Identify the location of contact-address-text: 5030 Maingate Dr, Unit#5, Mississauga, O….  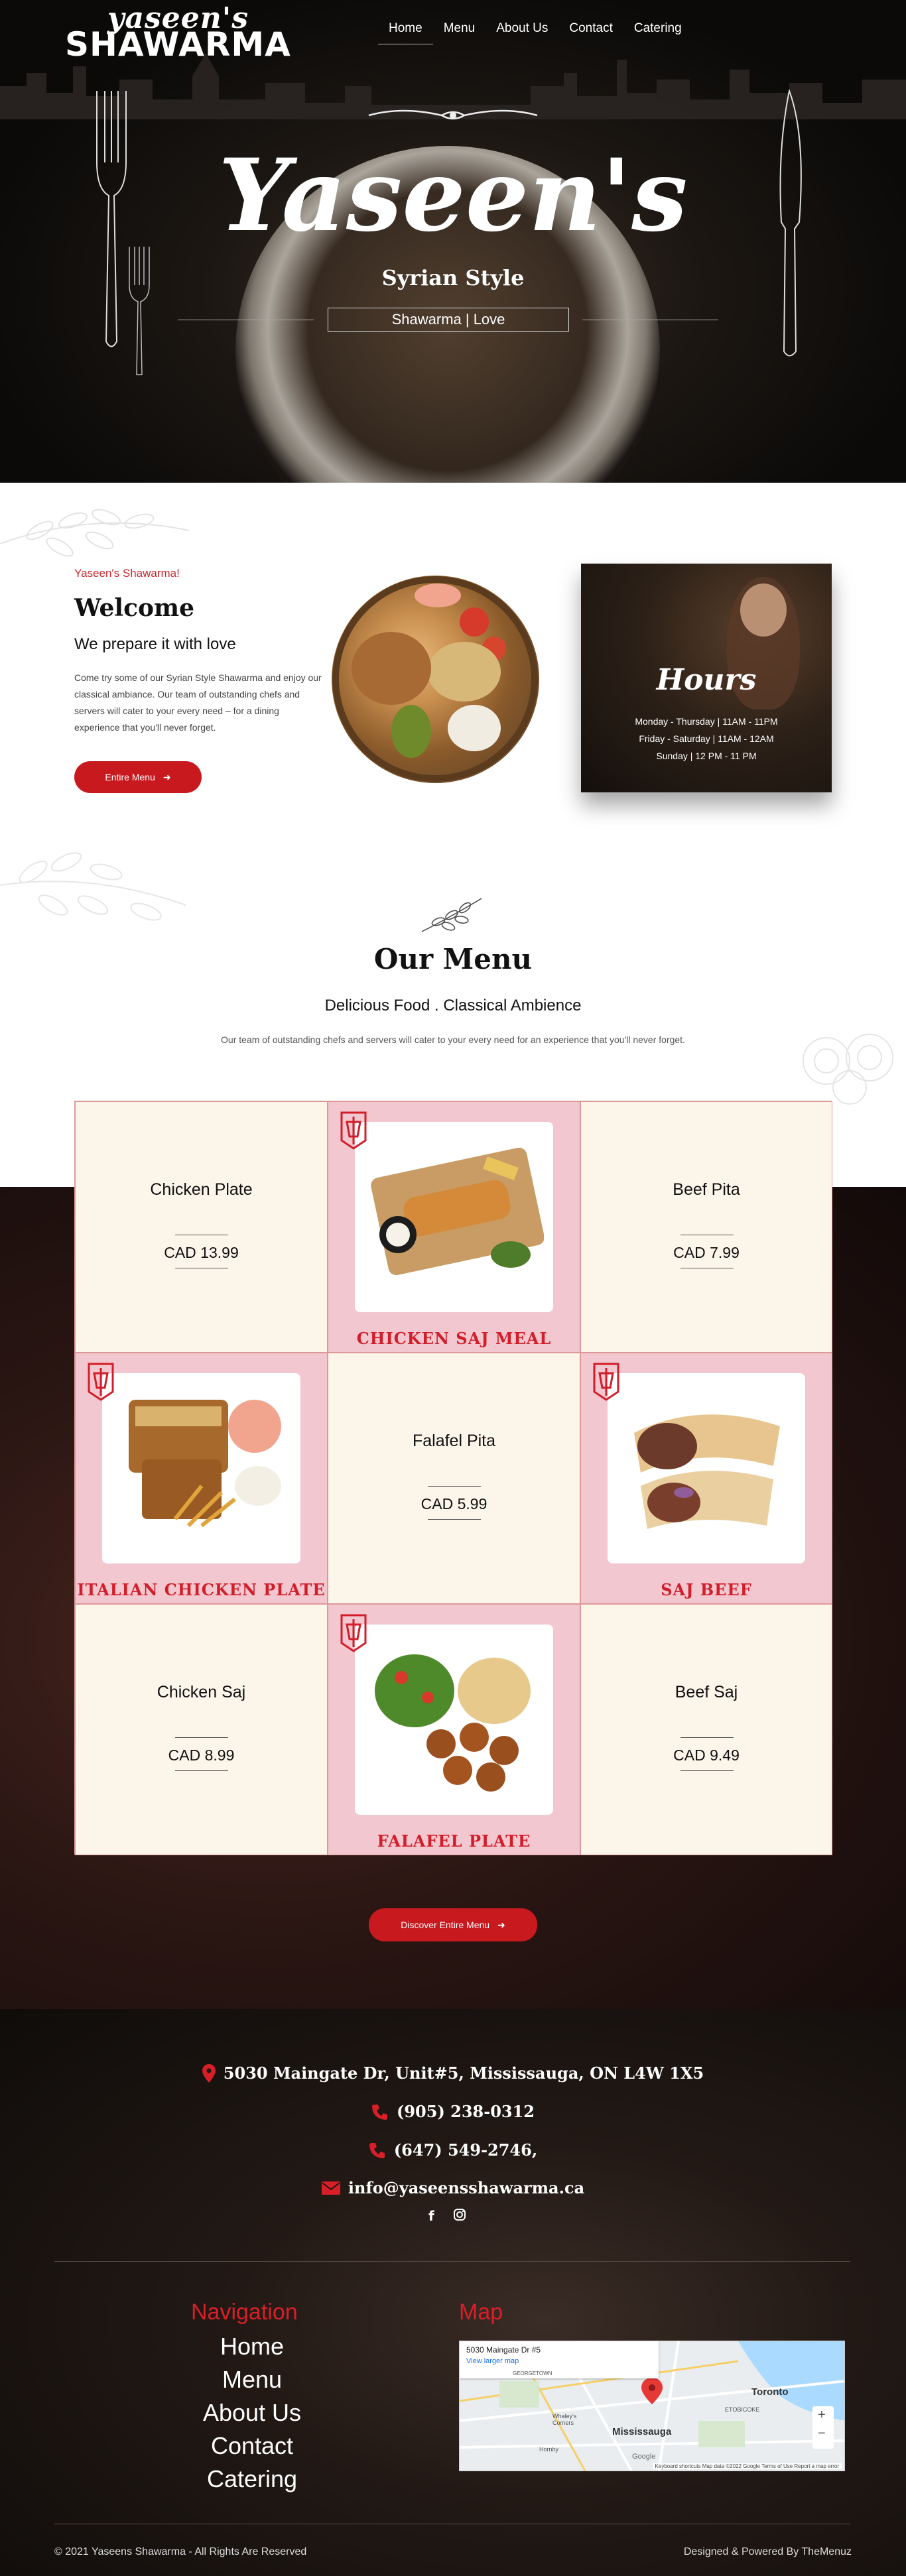
(463, 2073).